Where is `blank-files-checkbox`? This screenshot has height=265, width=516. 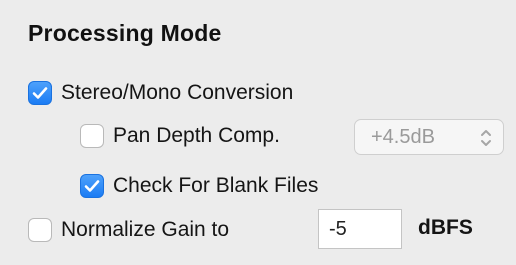 blank-files-checkbox is located at coordinates (92, 186).